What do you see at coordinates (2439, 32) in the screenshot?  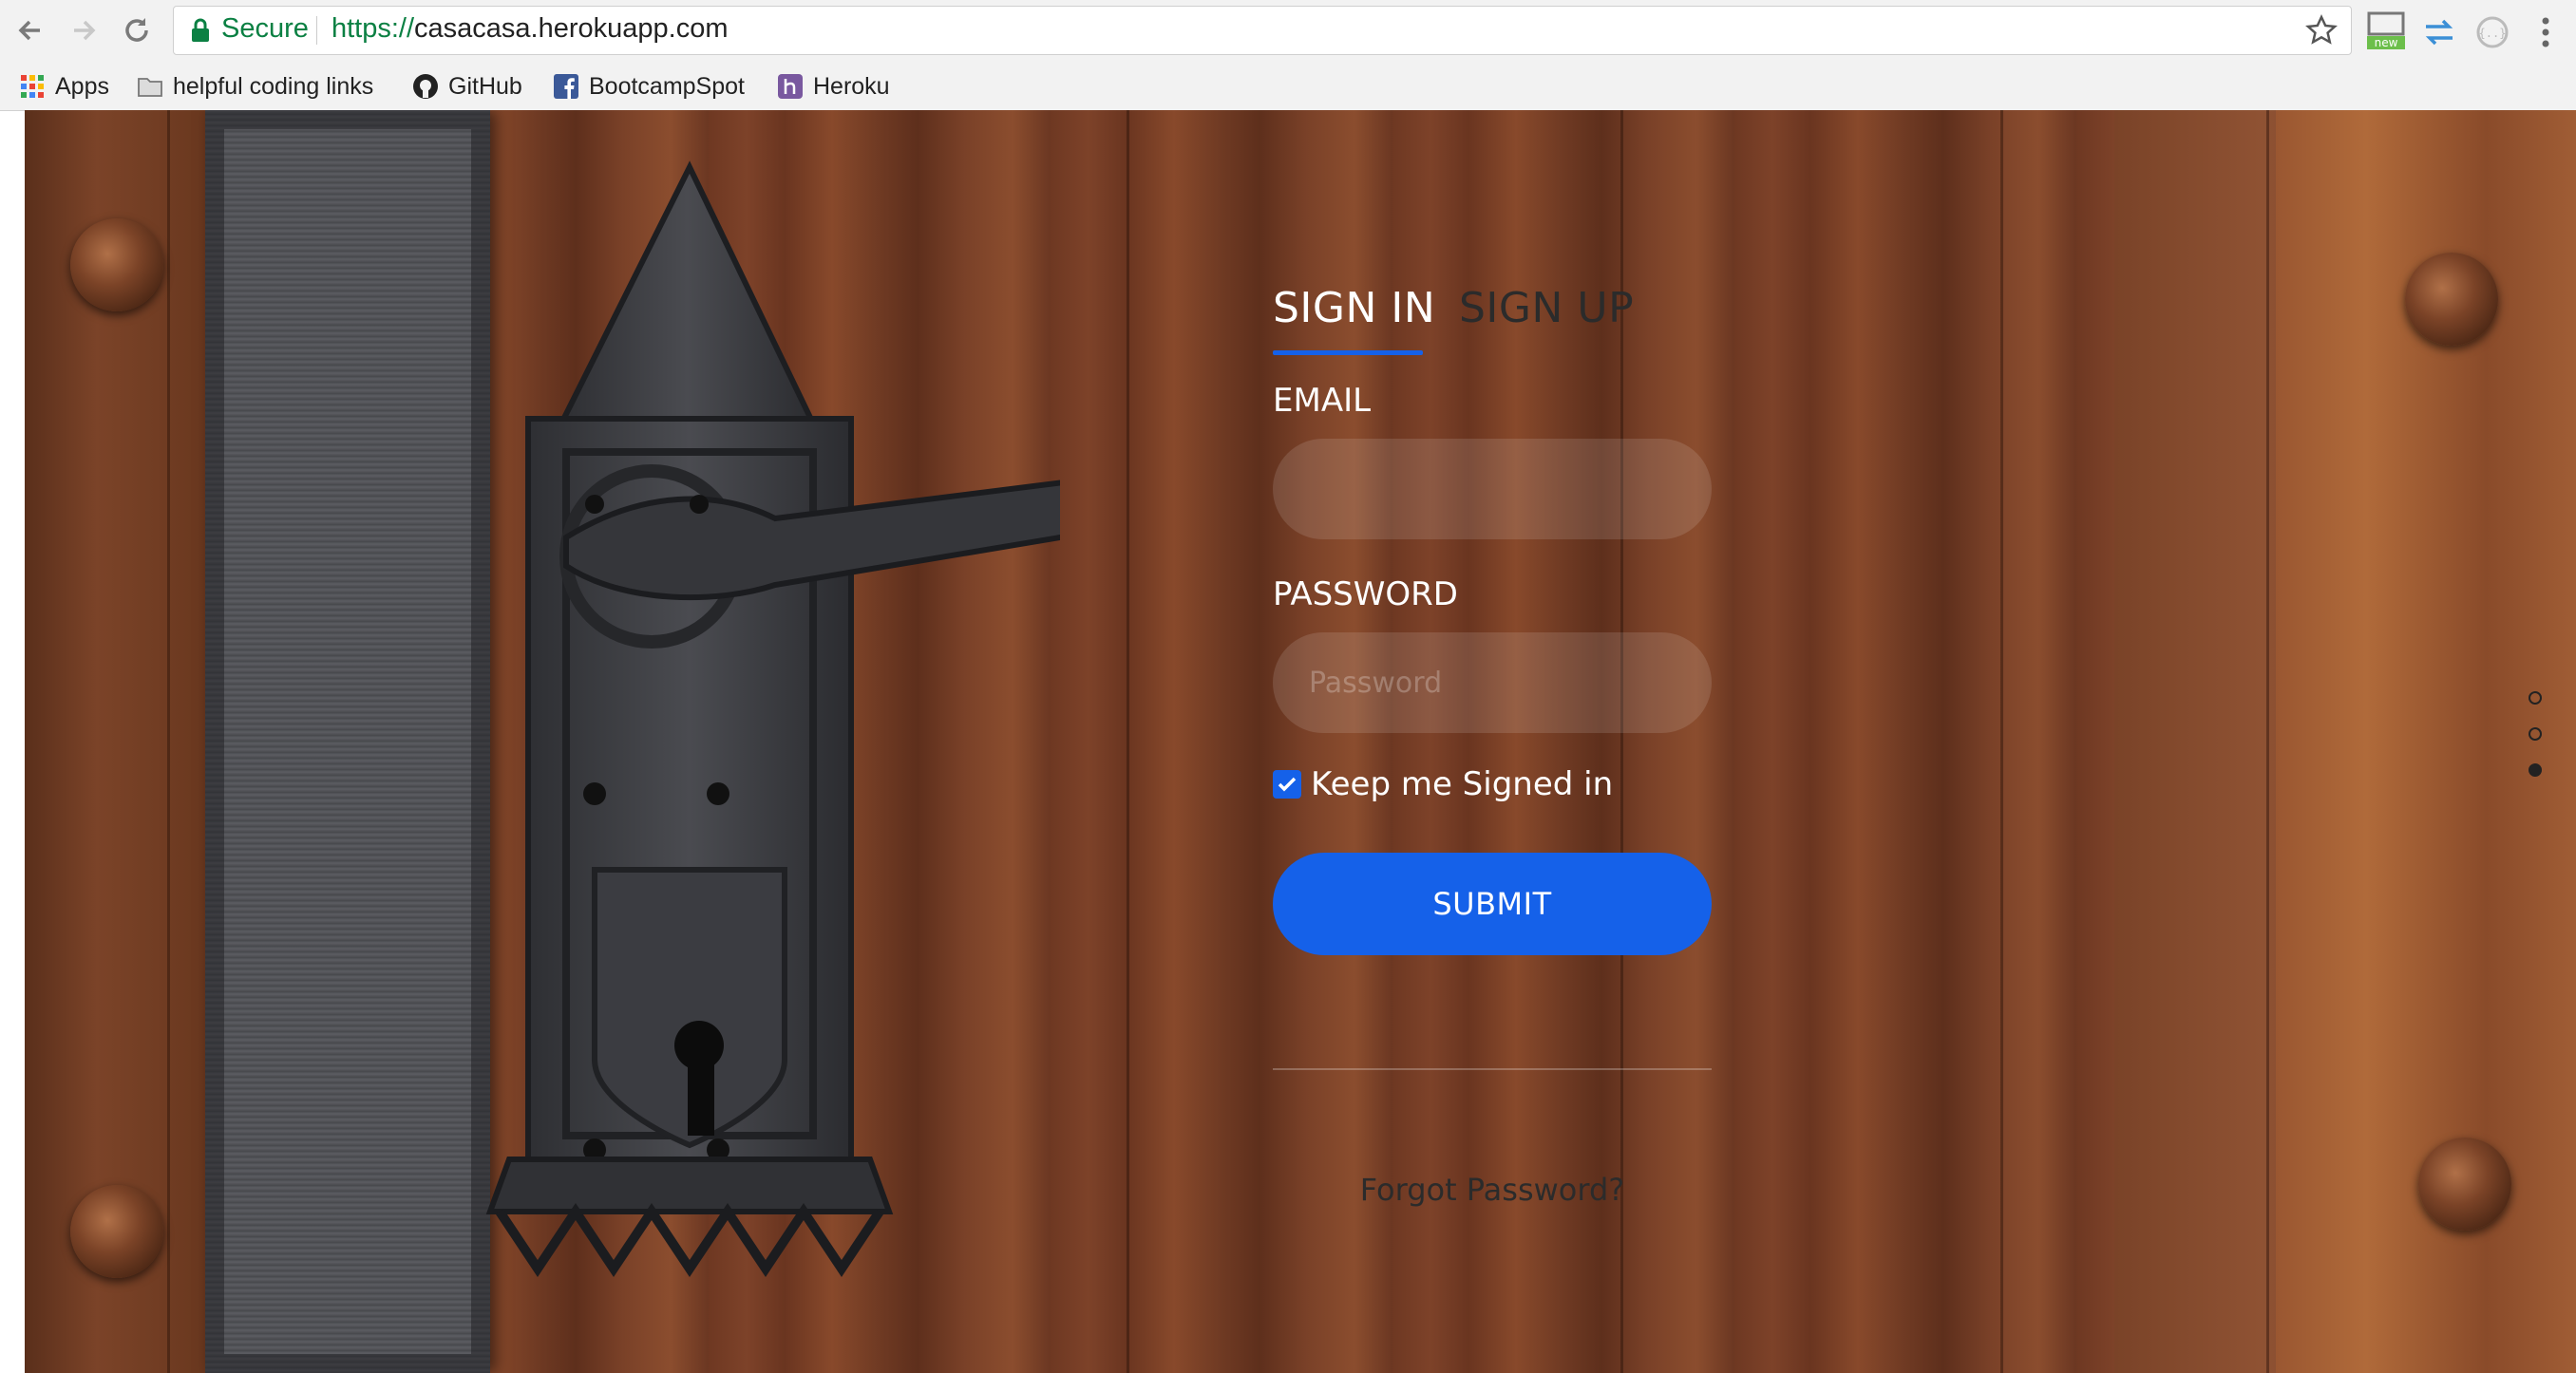 I see `sync-arrows-icon` at bounding box center [2439, 32].